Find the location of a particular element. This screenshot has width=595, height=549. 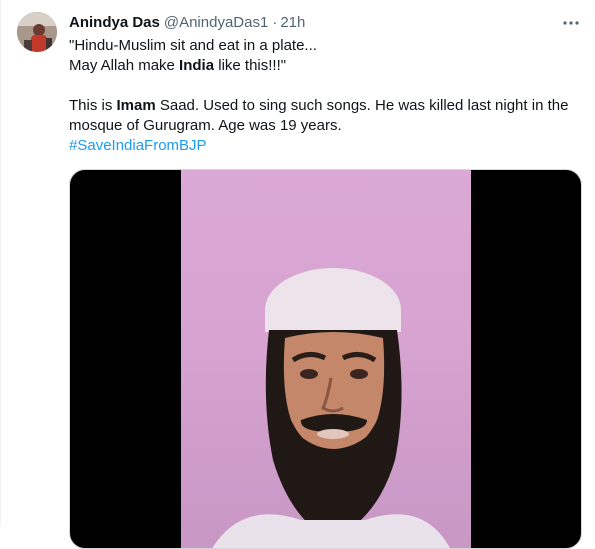

tweet-header: Anindya Das @AnindyaDas1 · 21h is located at coordinates (187, 23).